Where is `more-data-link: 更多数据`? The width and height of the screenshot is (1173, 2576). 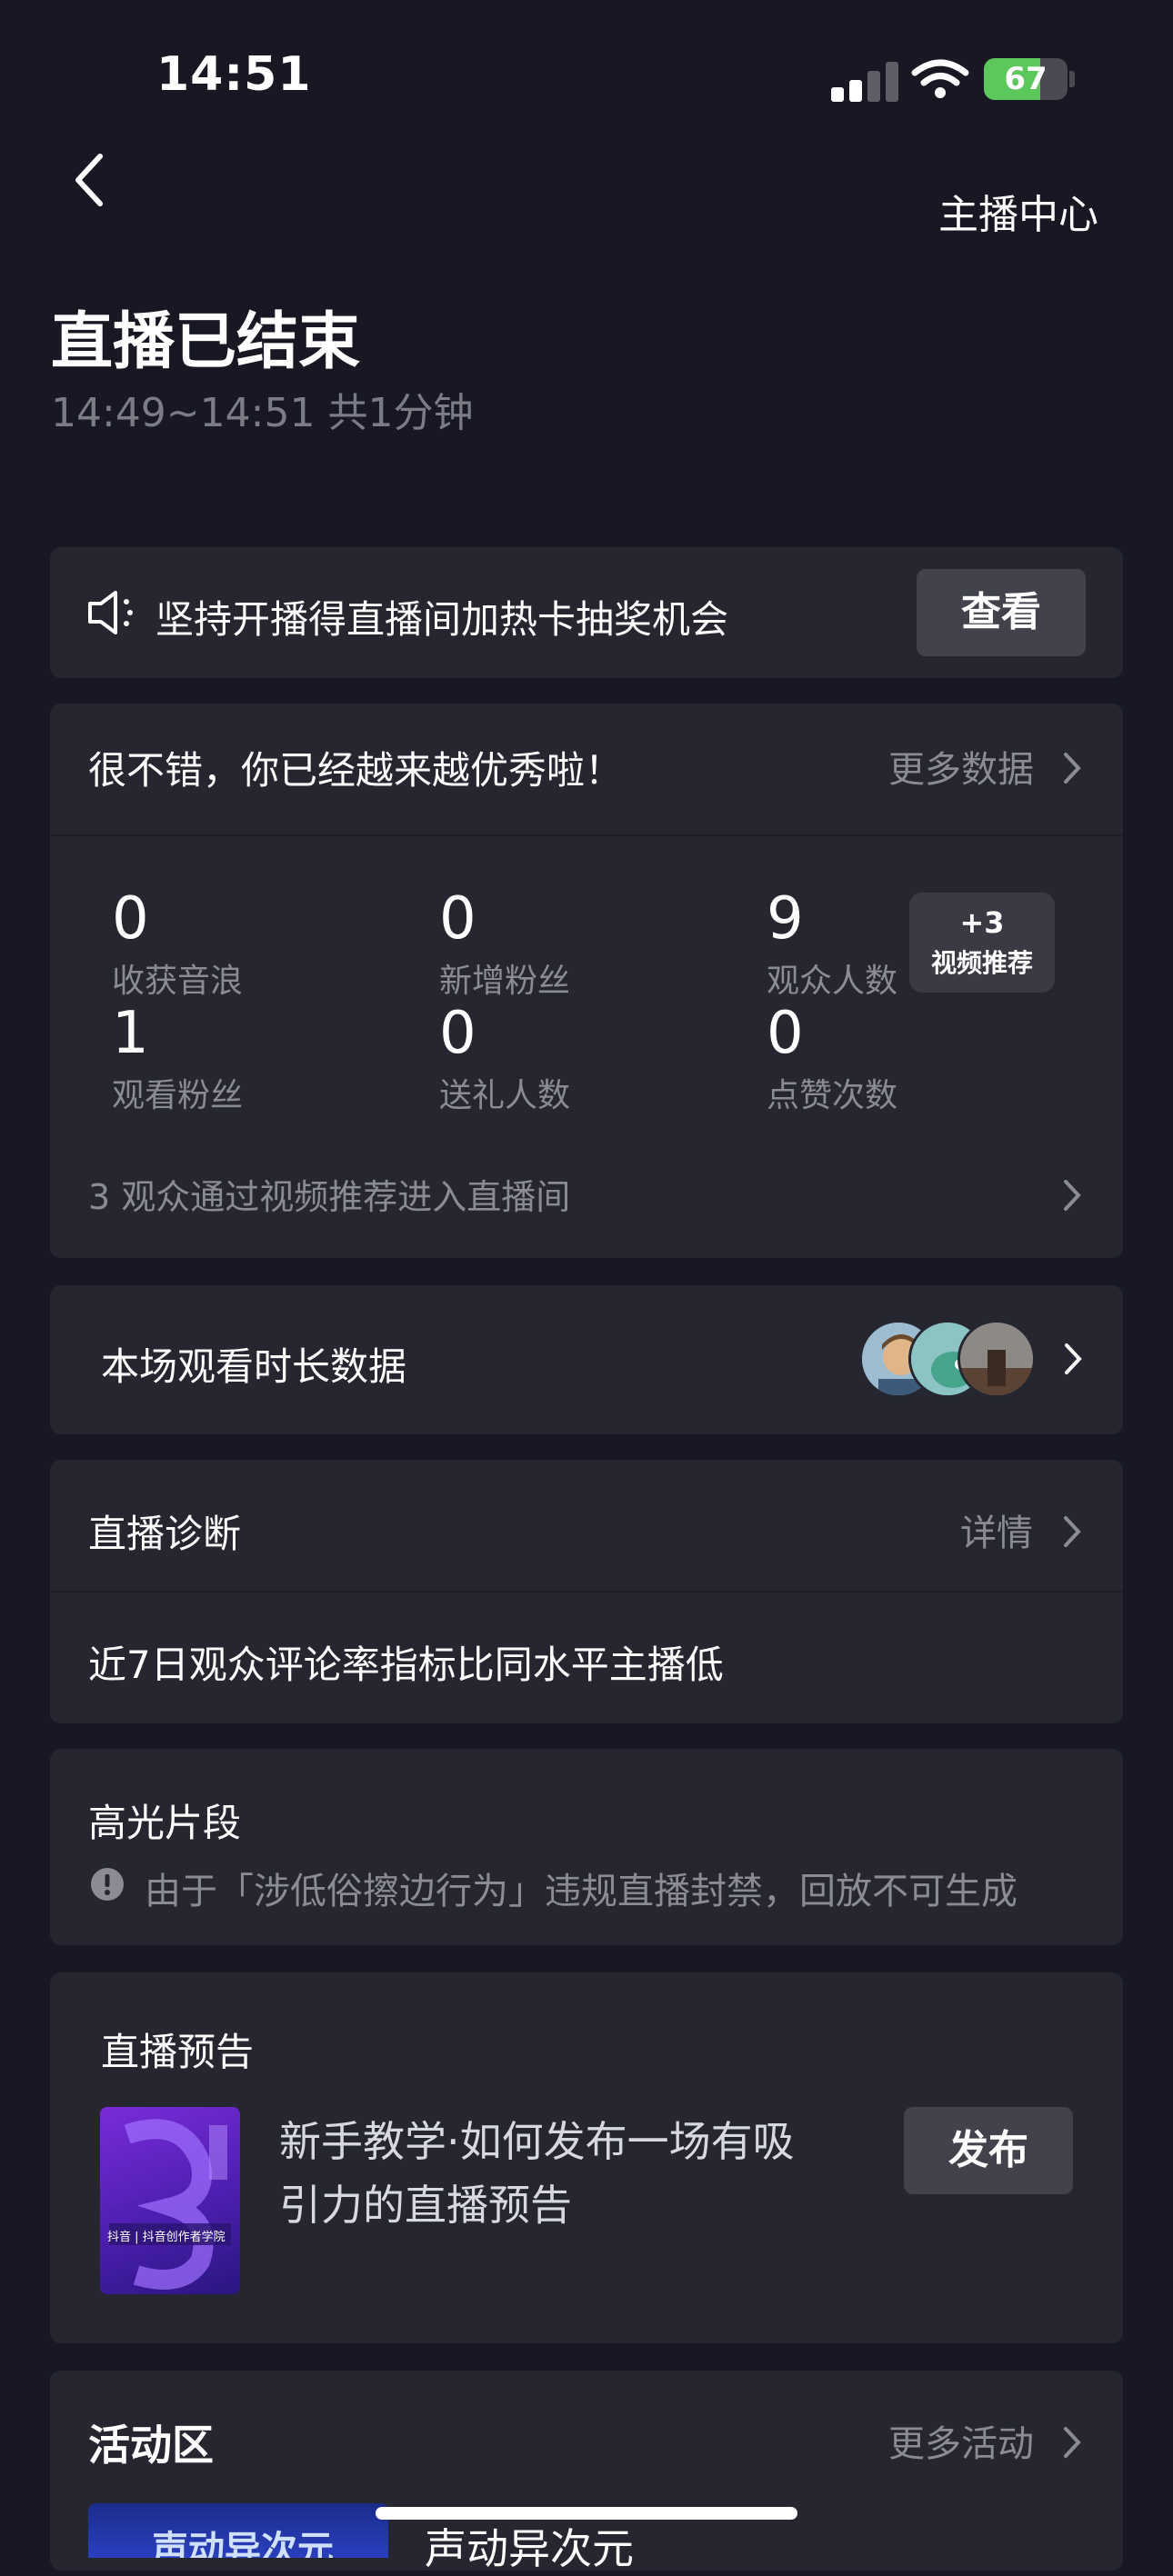
more-data-link: 更多数据 is located at coordinates (961, 766).